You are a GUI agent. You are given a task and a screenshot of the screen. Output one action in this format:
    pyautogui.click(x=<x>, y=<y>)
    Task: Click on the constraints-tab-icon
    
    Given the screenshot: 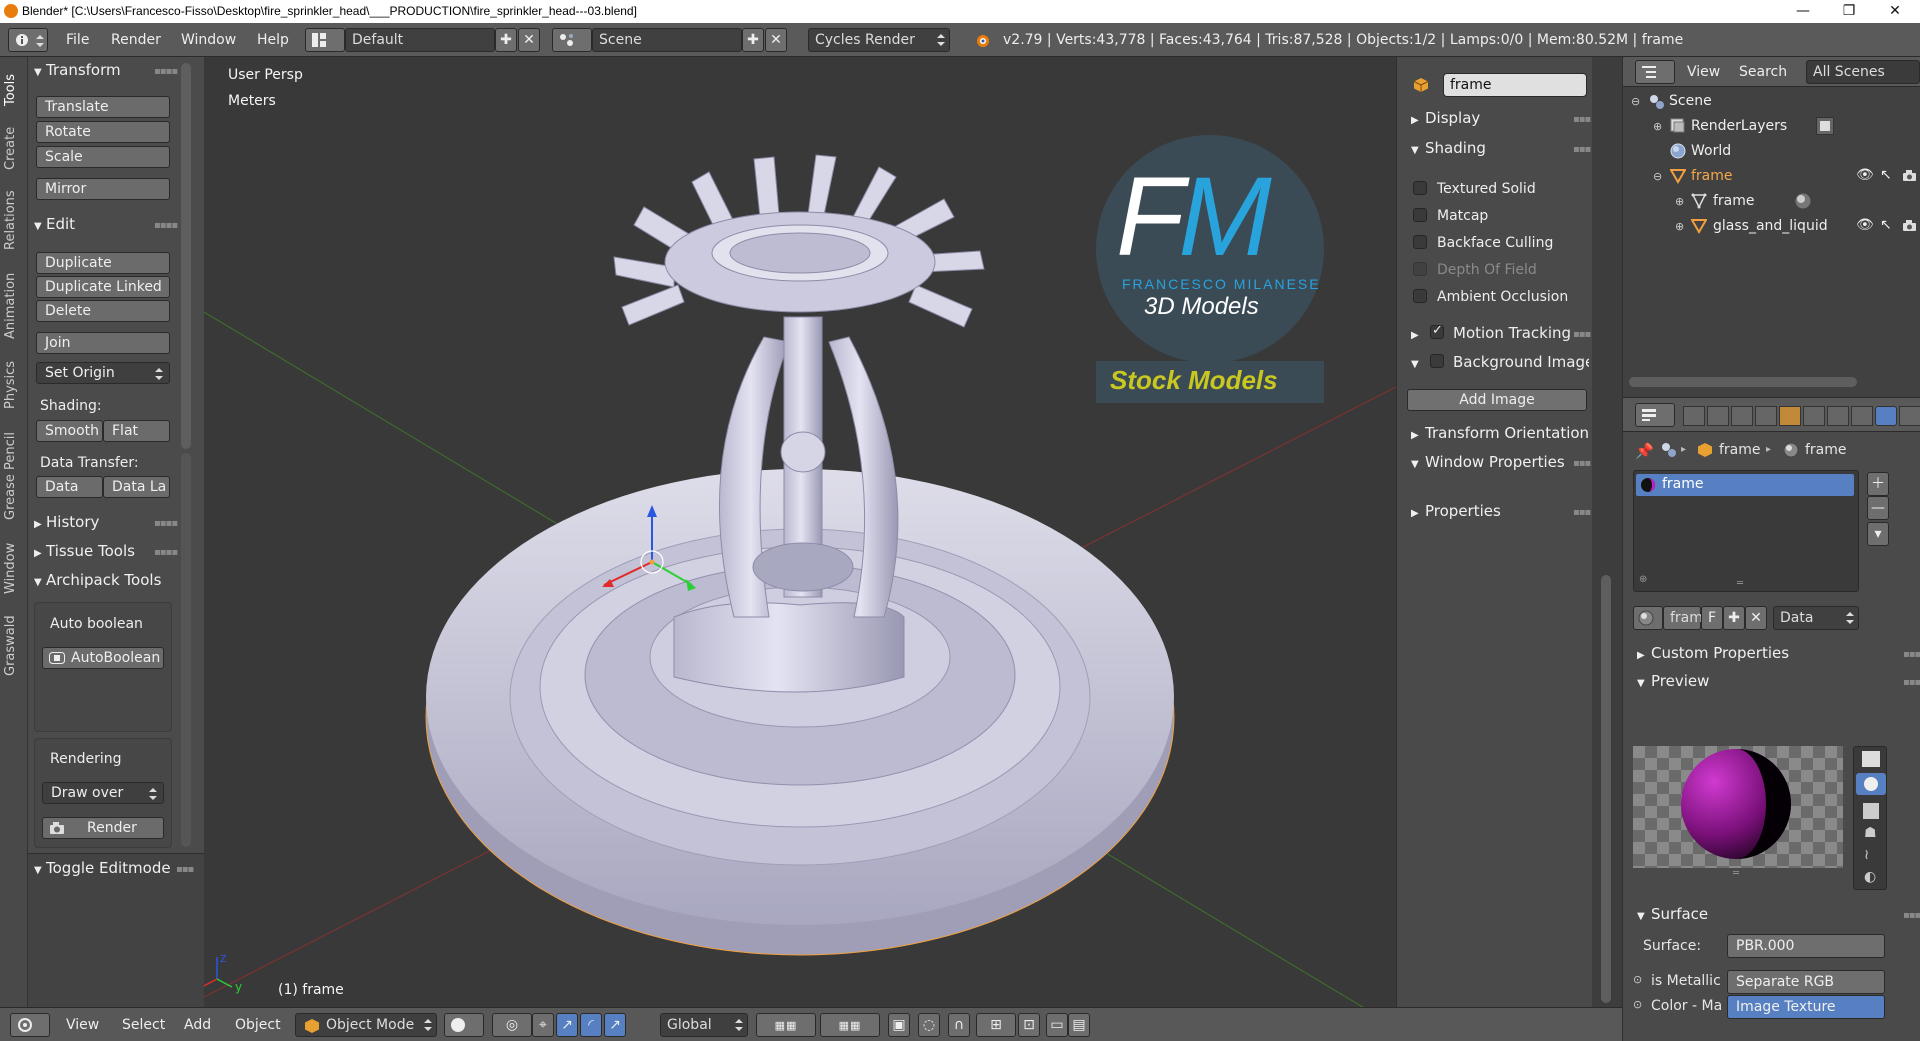 What is the action you would take?
    pyautogui.click(x=1814, y=416)
    